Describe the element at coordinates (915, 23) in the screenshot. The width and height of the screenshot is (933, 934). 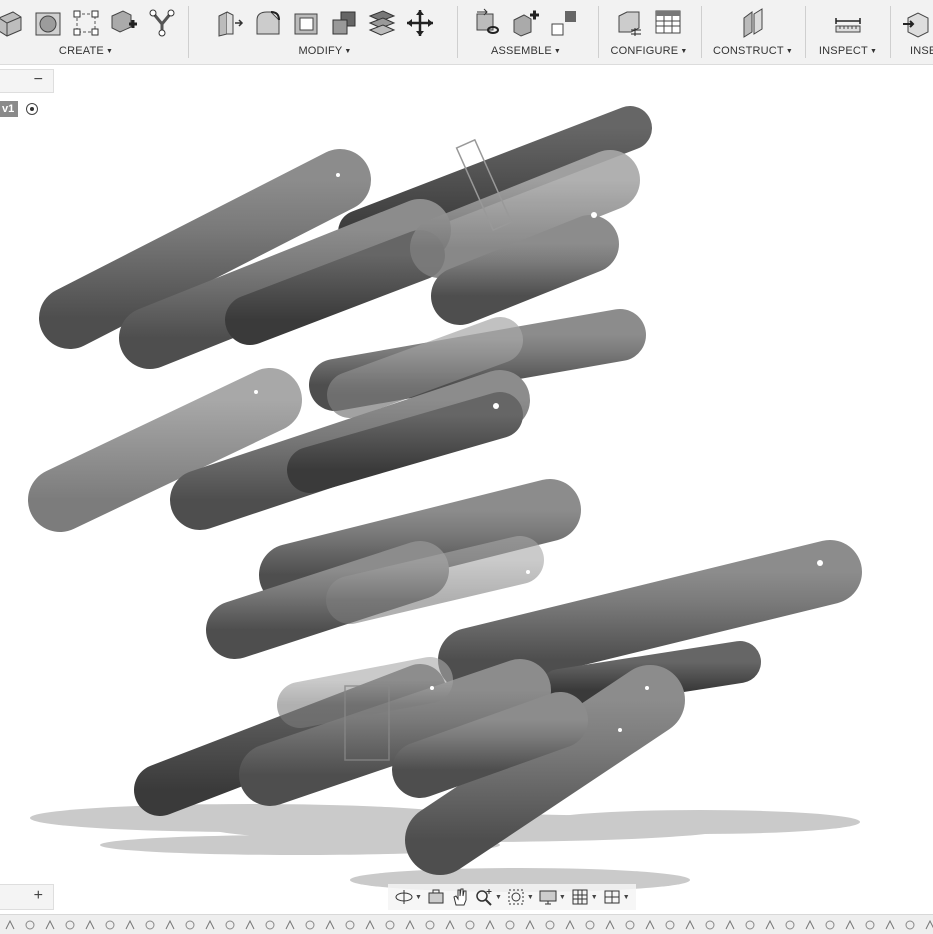
I see `insert-icon` at that location.